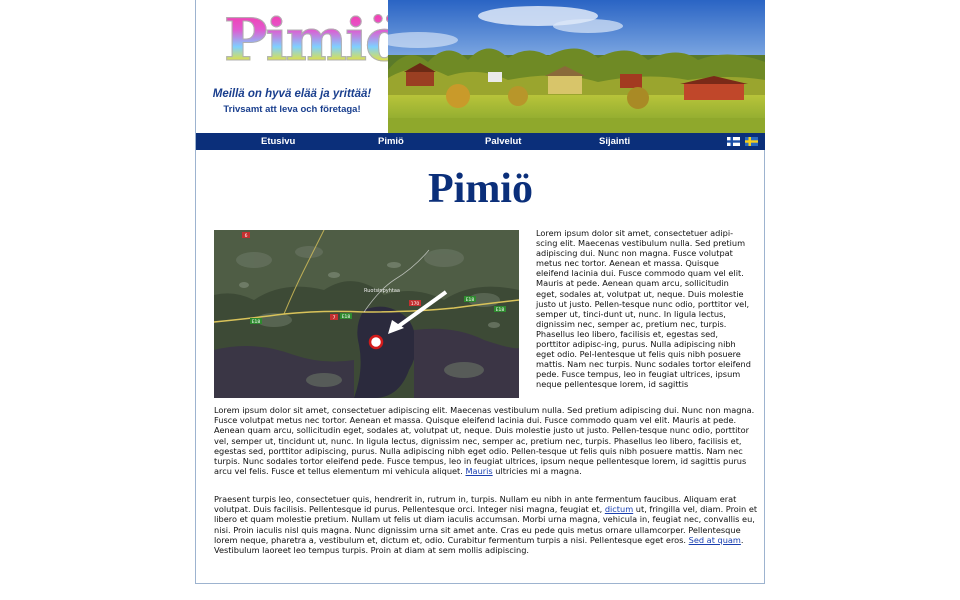 The image size is (960, 600). I want to click on link-sed-at-quam: Sed at quam, so click(715, 540).